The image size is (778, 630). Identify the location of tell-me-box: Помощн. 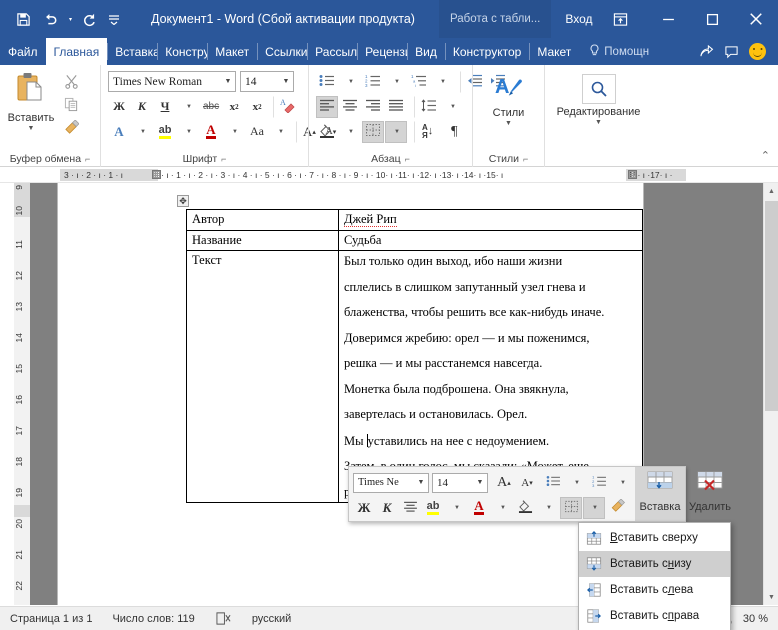
(614, 51).